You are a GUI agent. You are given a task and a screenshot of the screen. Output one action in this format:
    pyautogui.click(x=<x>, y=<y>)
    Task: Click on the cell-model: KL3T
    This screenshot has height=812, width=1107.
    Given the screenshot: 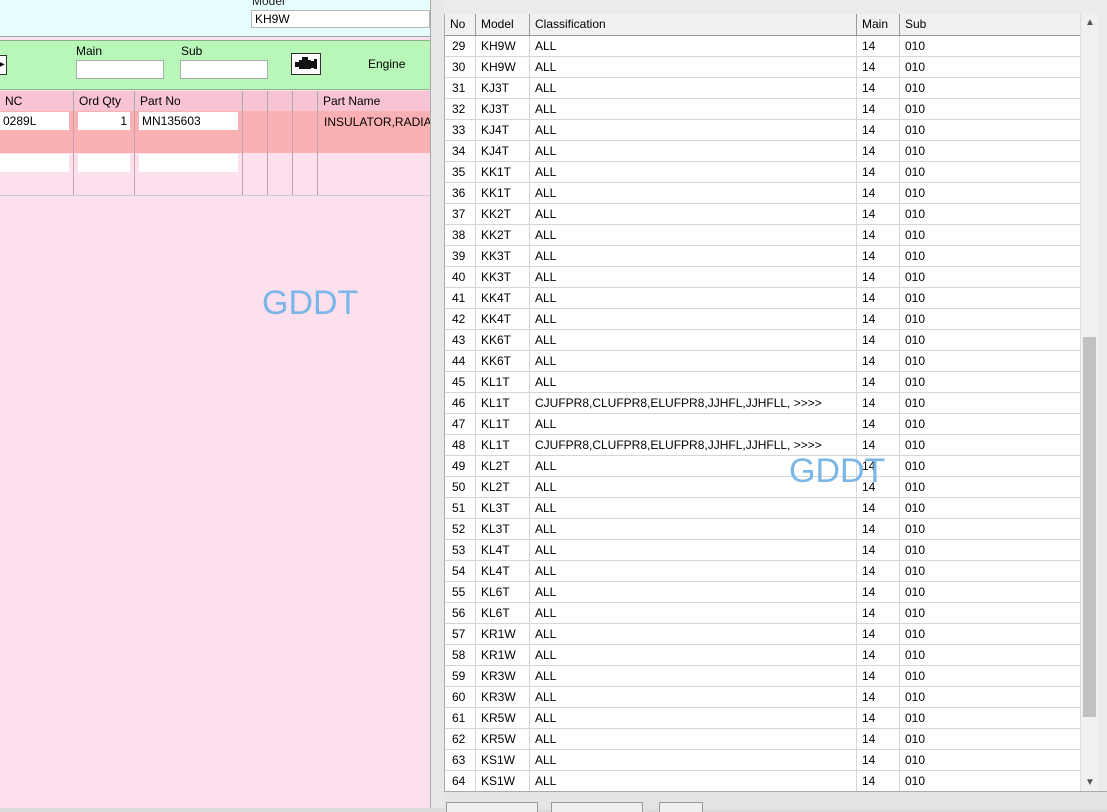 What is the action you would take?
    pyautogui.click(x=503, y=508)
    